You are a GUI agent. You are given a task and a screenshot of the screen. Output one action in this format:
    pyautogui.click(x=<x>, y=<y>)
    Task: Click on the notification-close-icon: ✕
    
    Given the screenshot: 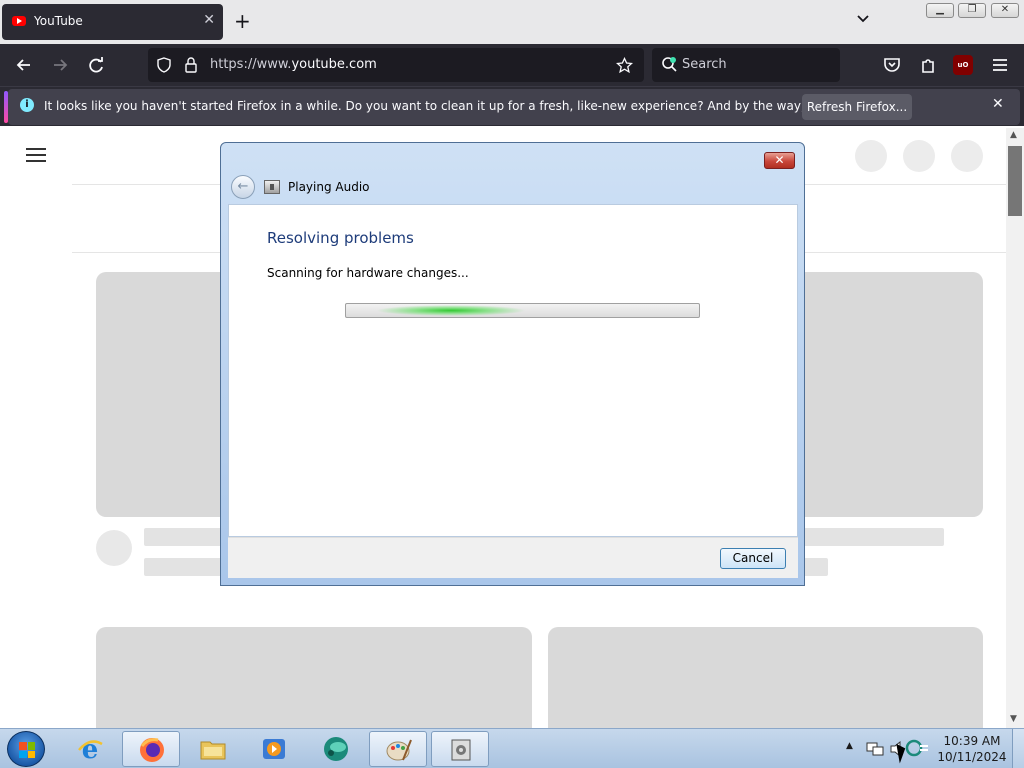 What is the action you would take?
    pyautogui.click(x=998, y=104)
    